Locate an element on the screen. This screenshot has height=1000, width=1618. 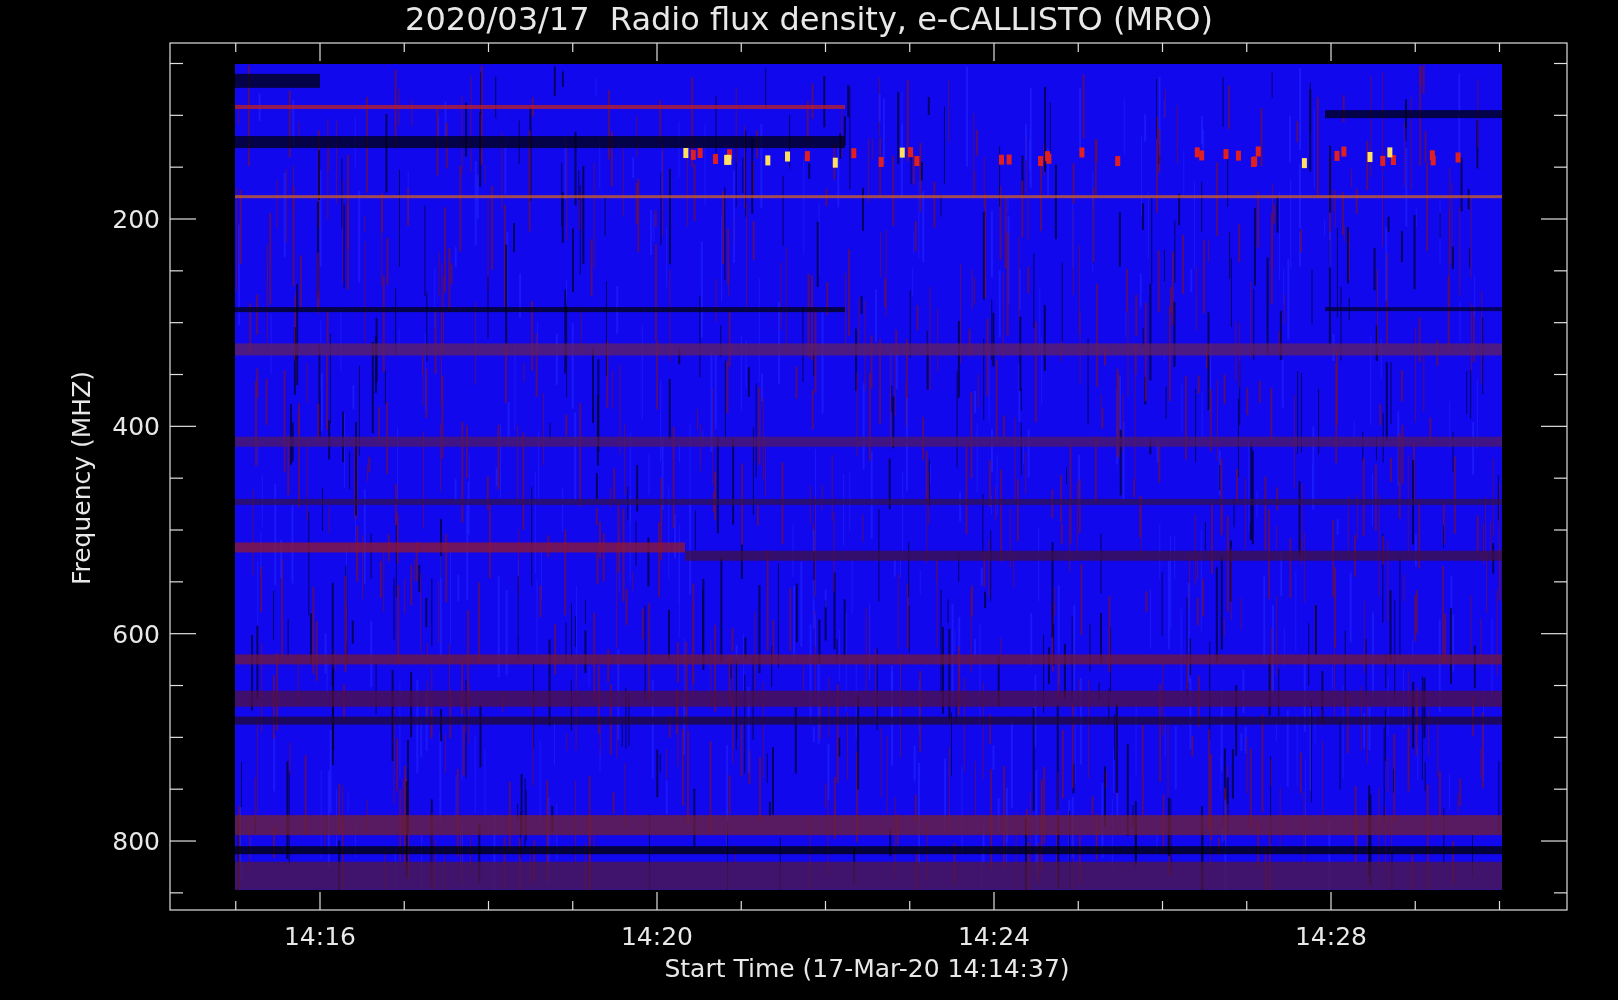
x-tick-label: 14:20 is located at coordinates (657, 936).